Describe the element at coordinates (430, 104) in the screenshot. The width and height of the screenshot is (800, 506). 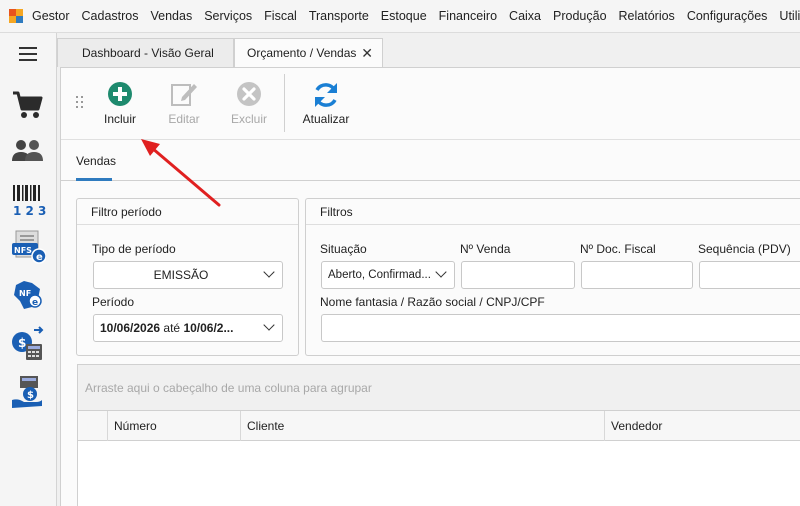
I see `toolbar: Incluir Editar Excluir Atualizar` at that location.